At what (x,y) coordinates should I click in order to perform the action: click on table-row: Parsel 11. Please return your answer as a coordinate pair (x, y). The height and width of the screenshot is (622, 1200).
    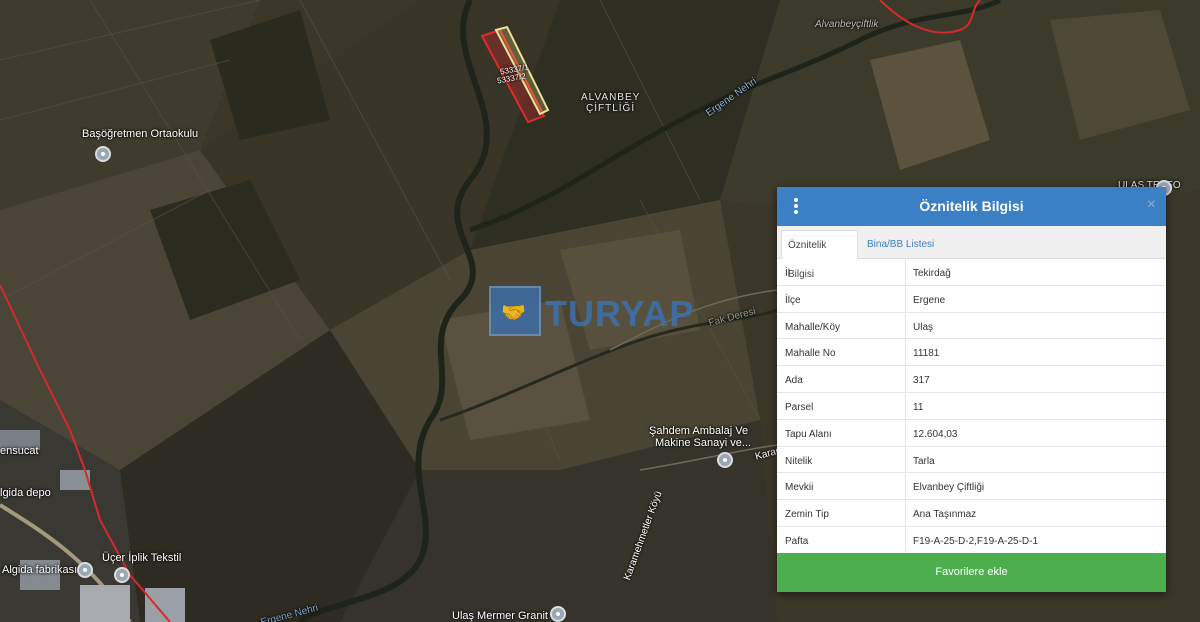
    Looking at the image, I should click on (971, 406).